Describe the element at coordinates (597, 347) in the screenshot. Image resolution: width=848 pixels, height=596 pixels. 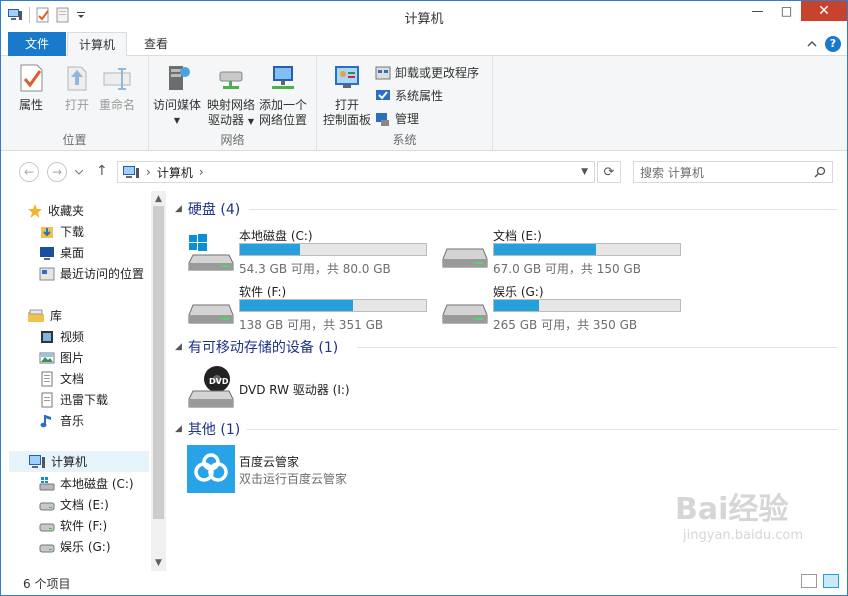
I see `section-divider` at that location.